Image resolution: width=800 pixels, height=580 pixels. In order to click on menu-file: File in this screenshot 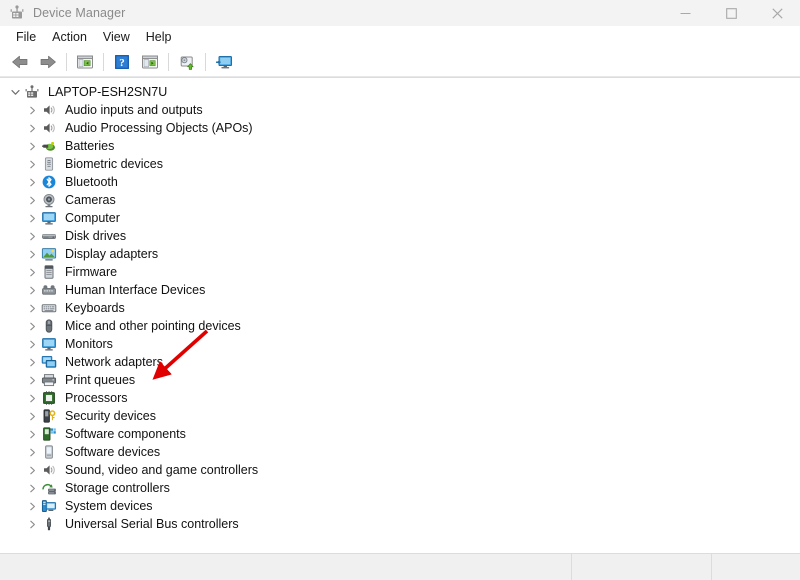, I will do `click(26, 37)`.